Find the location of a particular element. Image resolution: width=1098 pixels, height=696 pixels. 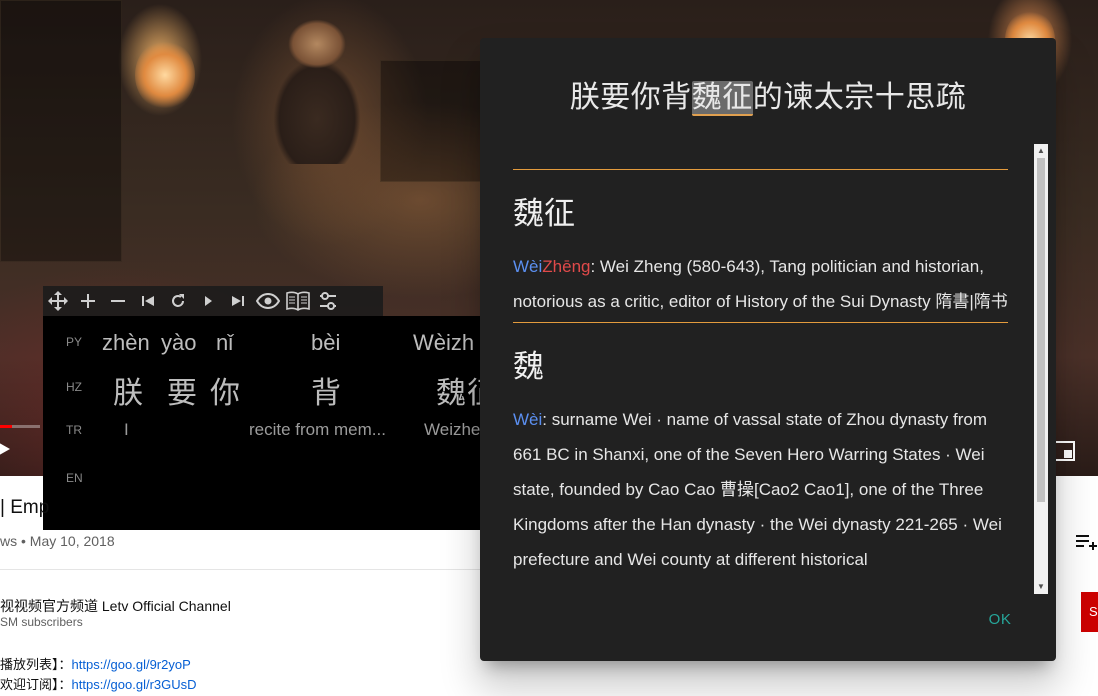

subscriber-count: SM subscribers is located at coordinates (41, 622).